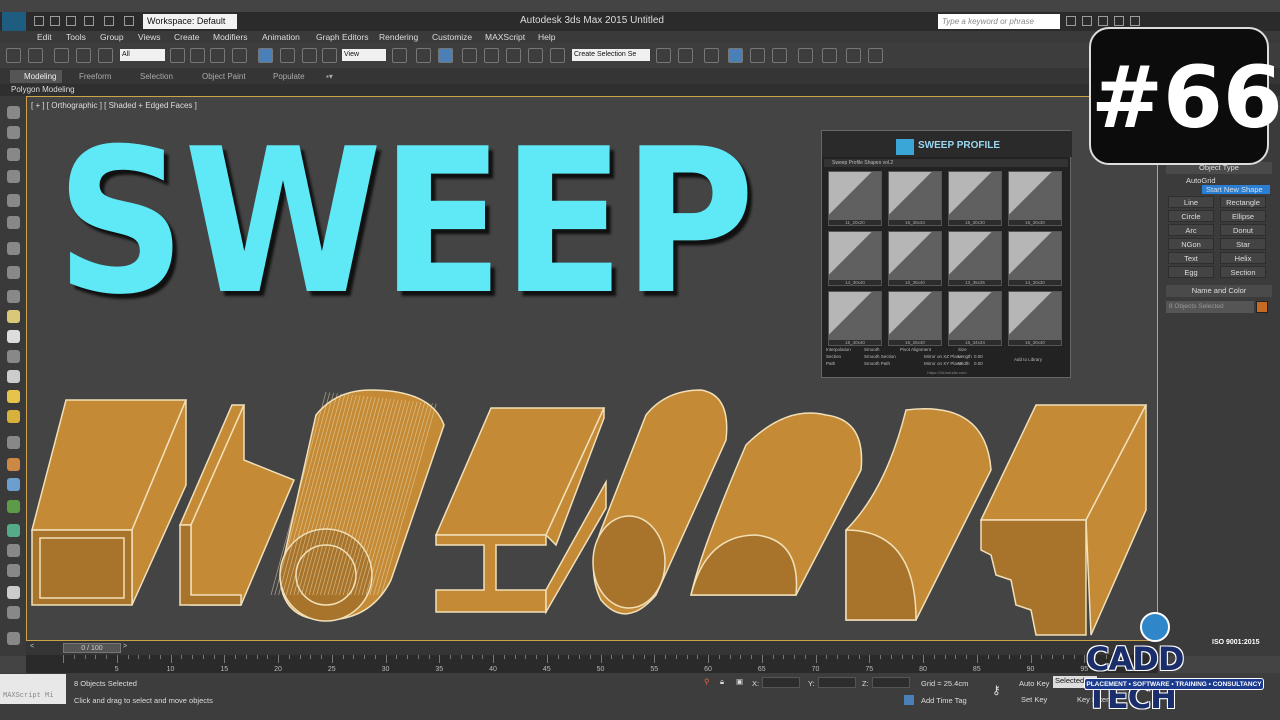 This screenshot has width=1280, height=720. I want to click on plant-icon, so click(13, 530).